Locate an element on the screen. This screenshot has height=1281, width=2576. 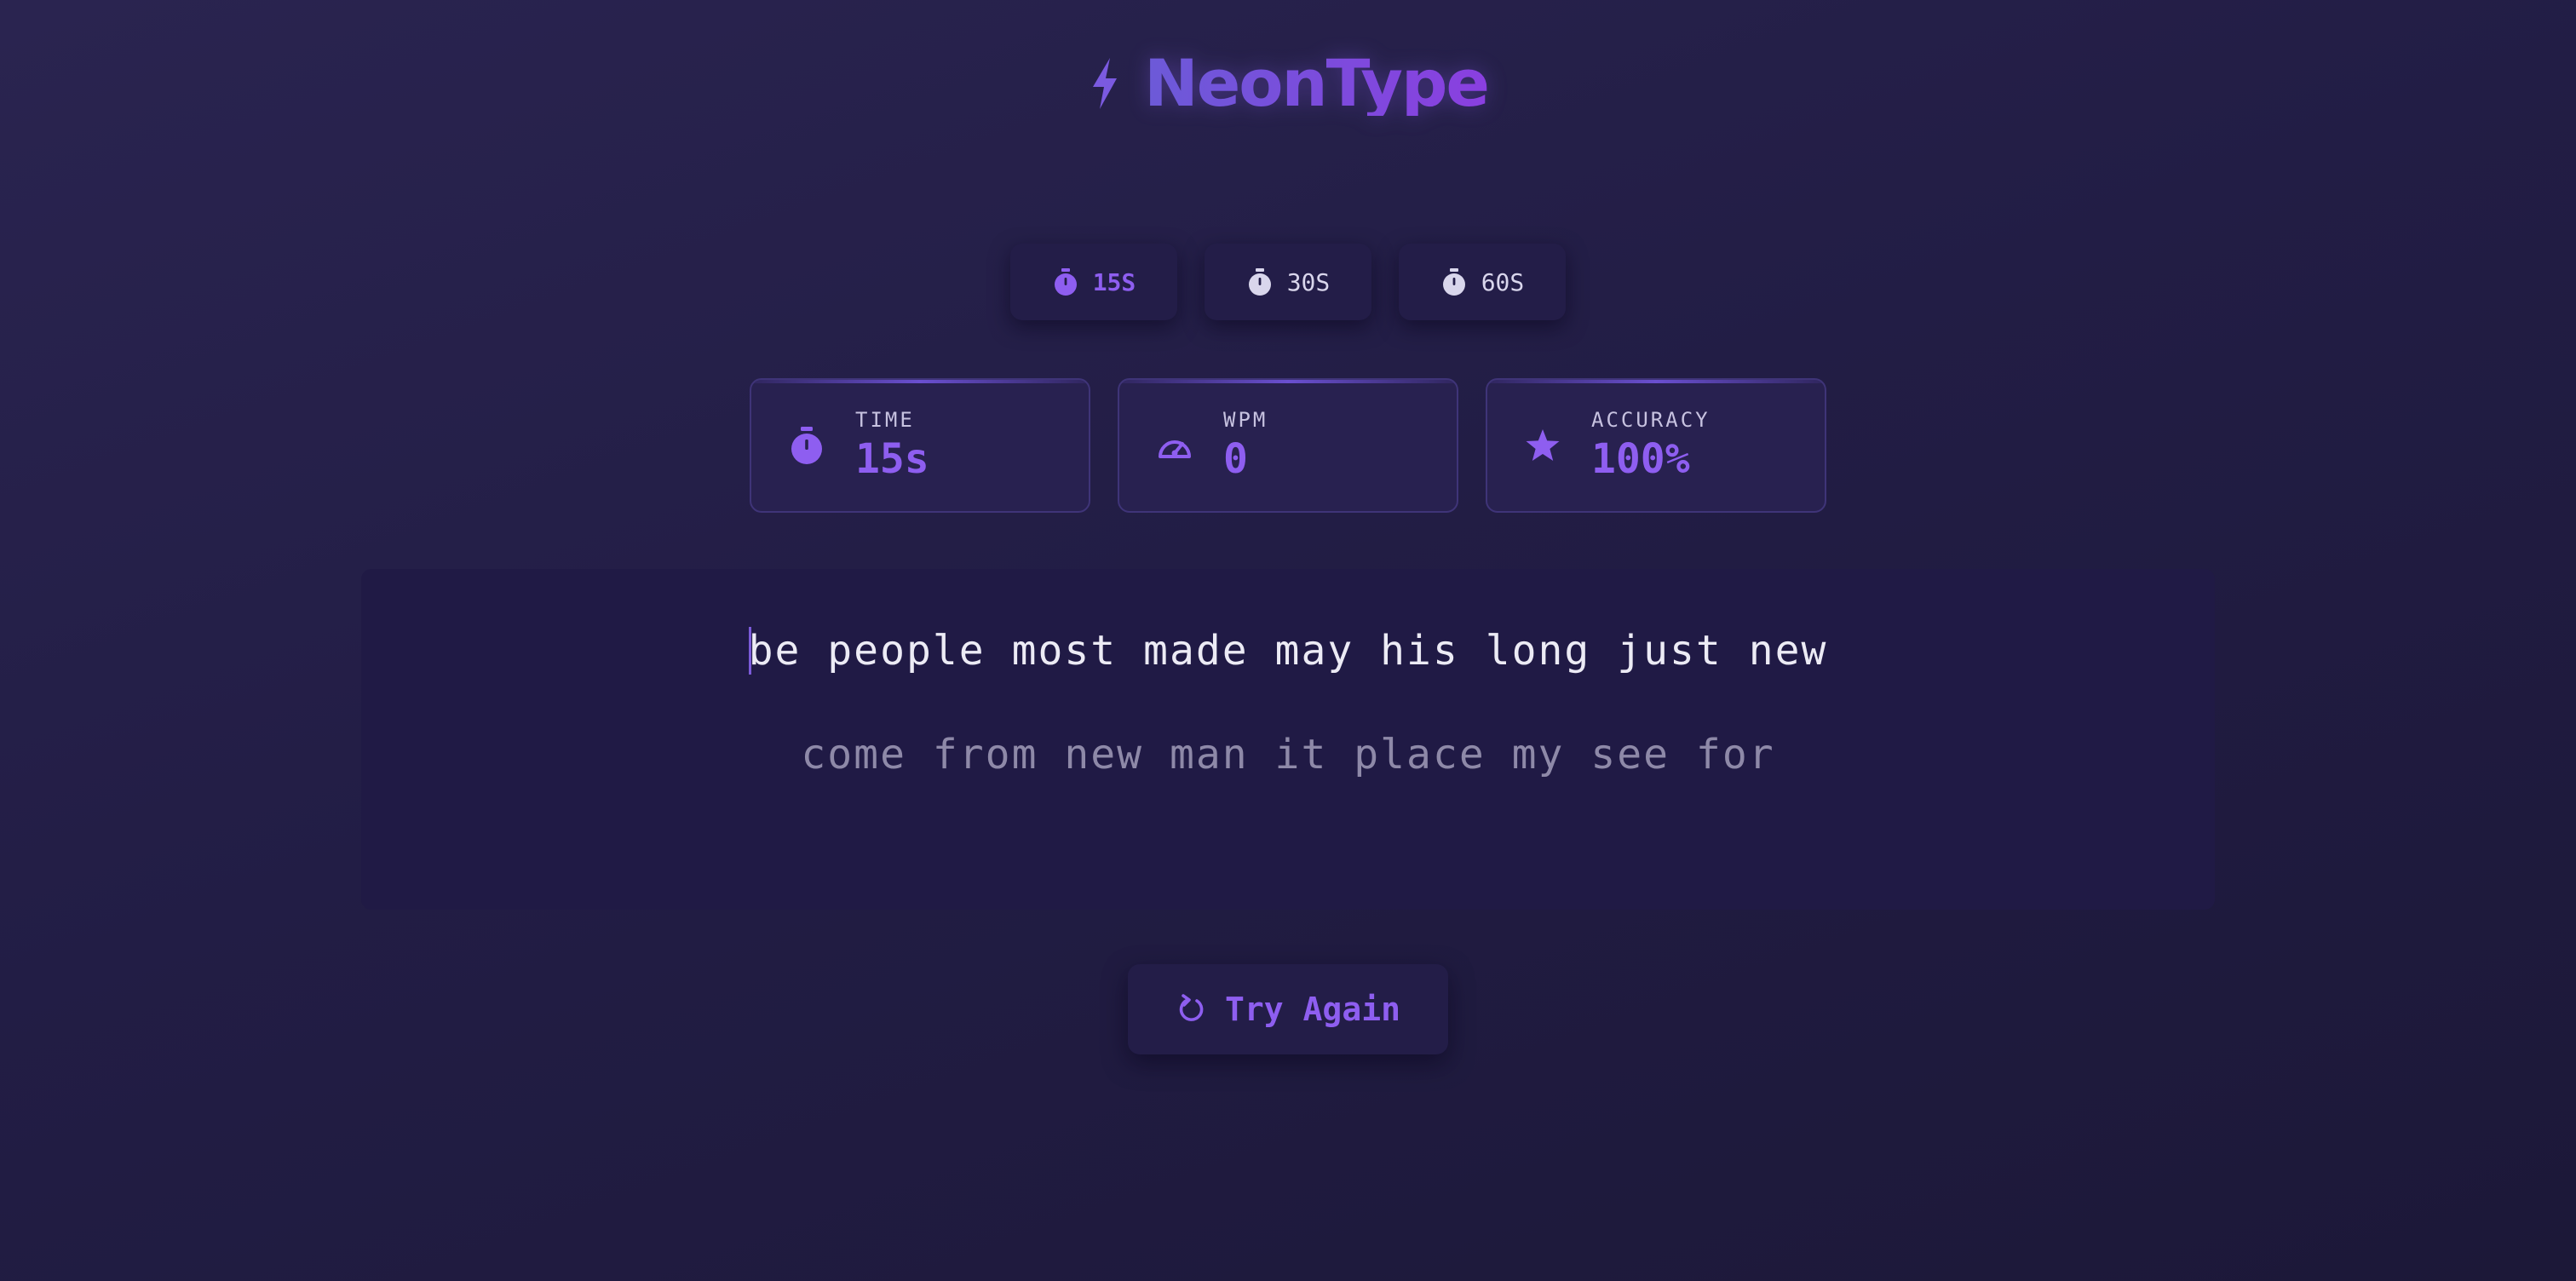
duration-button-30s: 30S is located at coordinates (1288, 282).